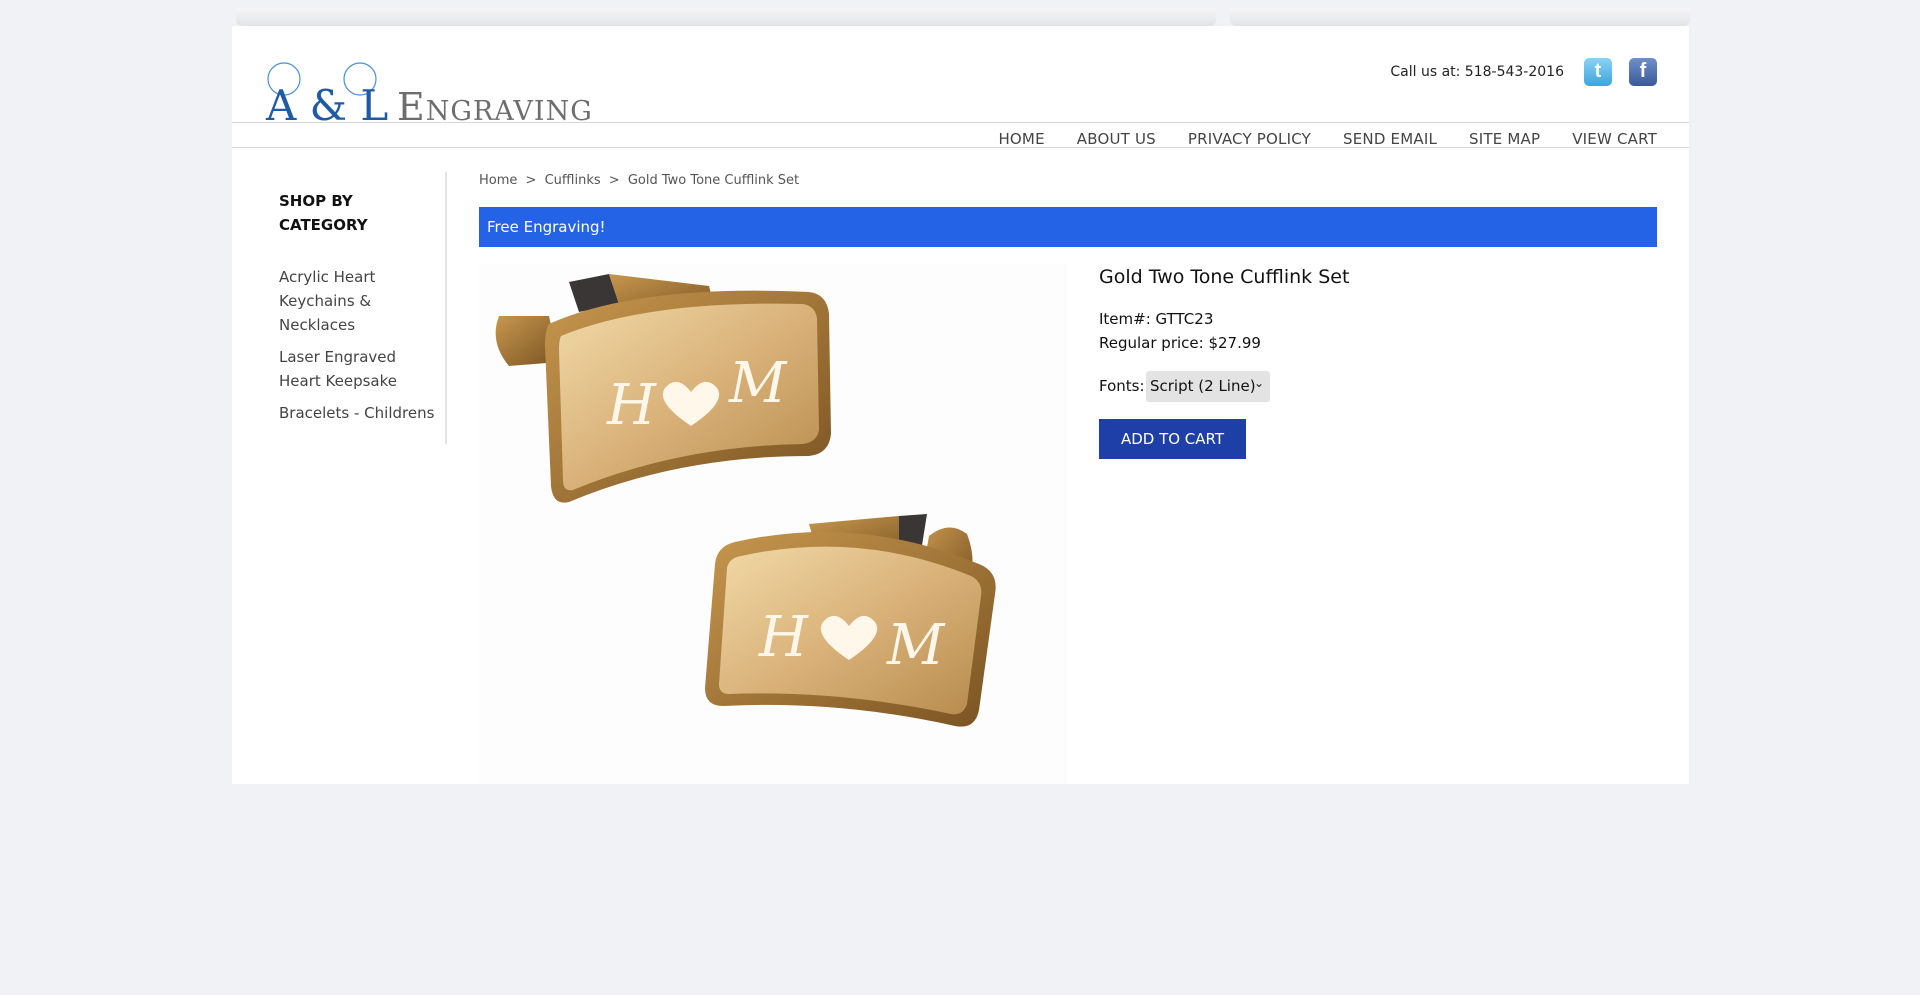 The width and height of the screenshot is (1920, 995). What do you see at coordinates (1068, 227) in the screenshot?
I see `promo-banner: Free Engraving!` at bounding box center [1068, 227].